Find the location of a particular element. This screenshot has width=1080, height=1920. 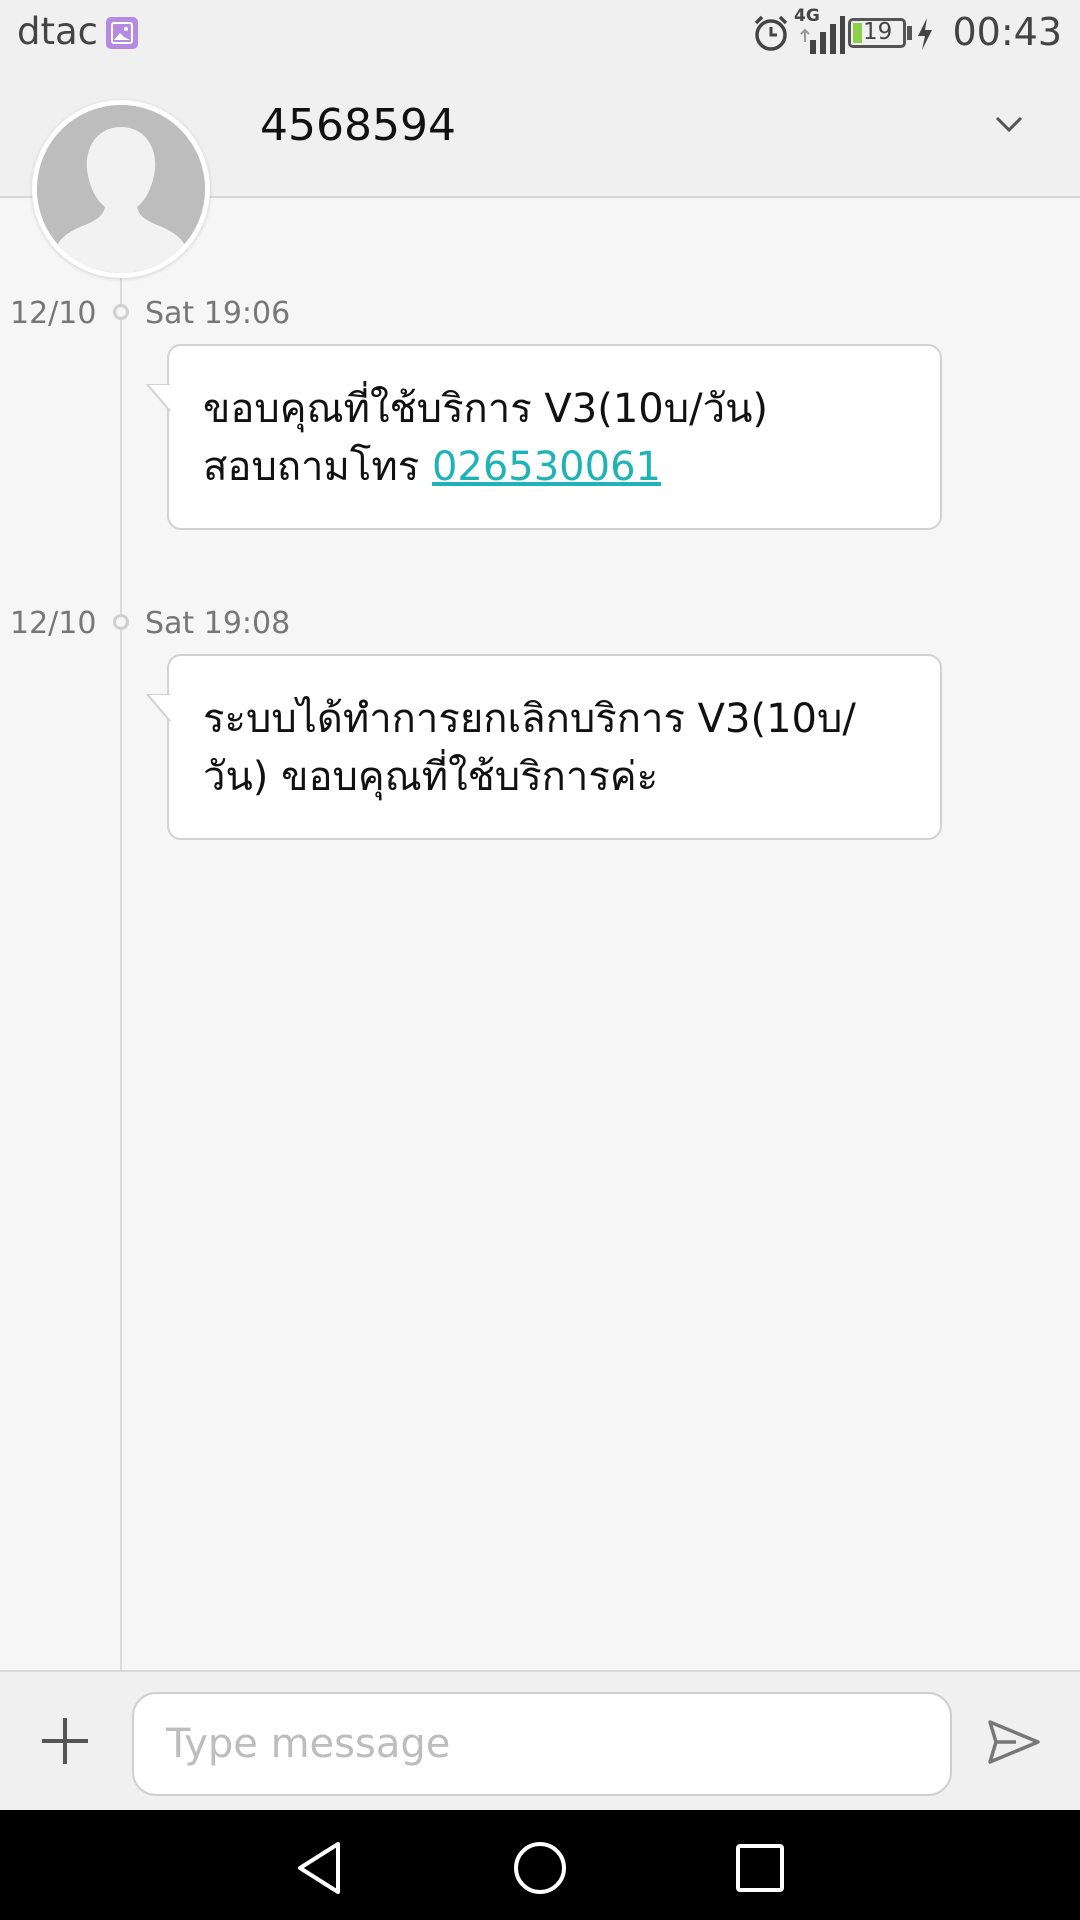

recents-button is located at coordinates (760, 1868).